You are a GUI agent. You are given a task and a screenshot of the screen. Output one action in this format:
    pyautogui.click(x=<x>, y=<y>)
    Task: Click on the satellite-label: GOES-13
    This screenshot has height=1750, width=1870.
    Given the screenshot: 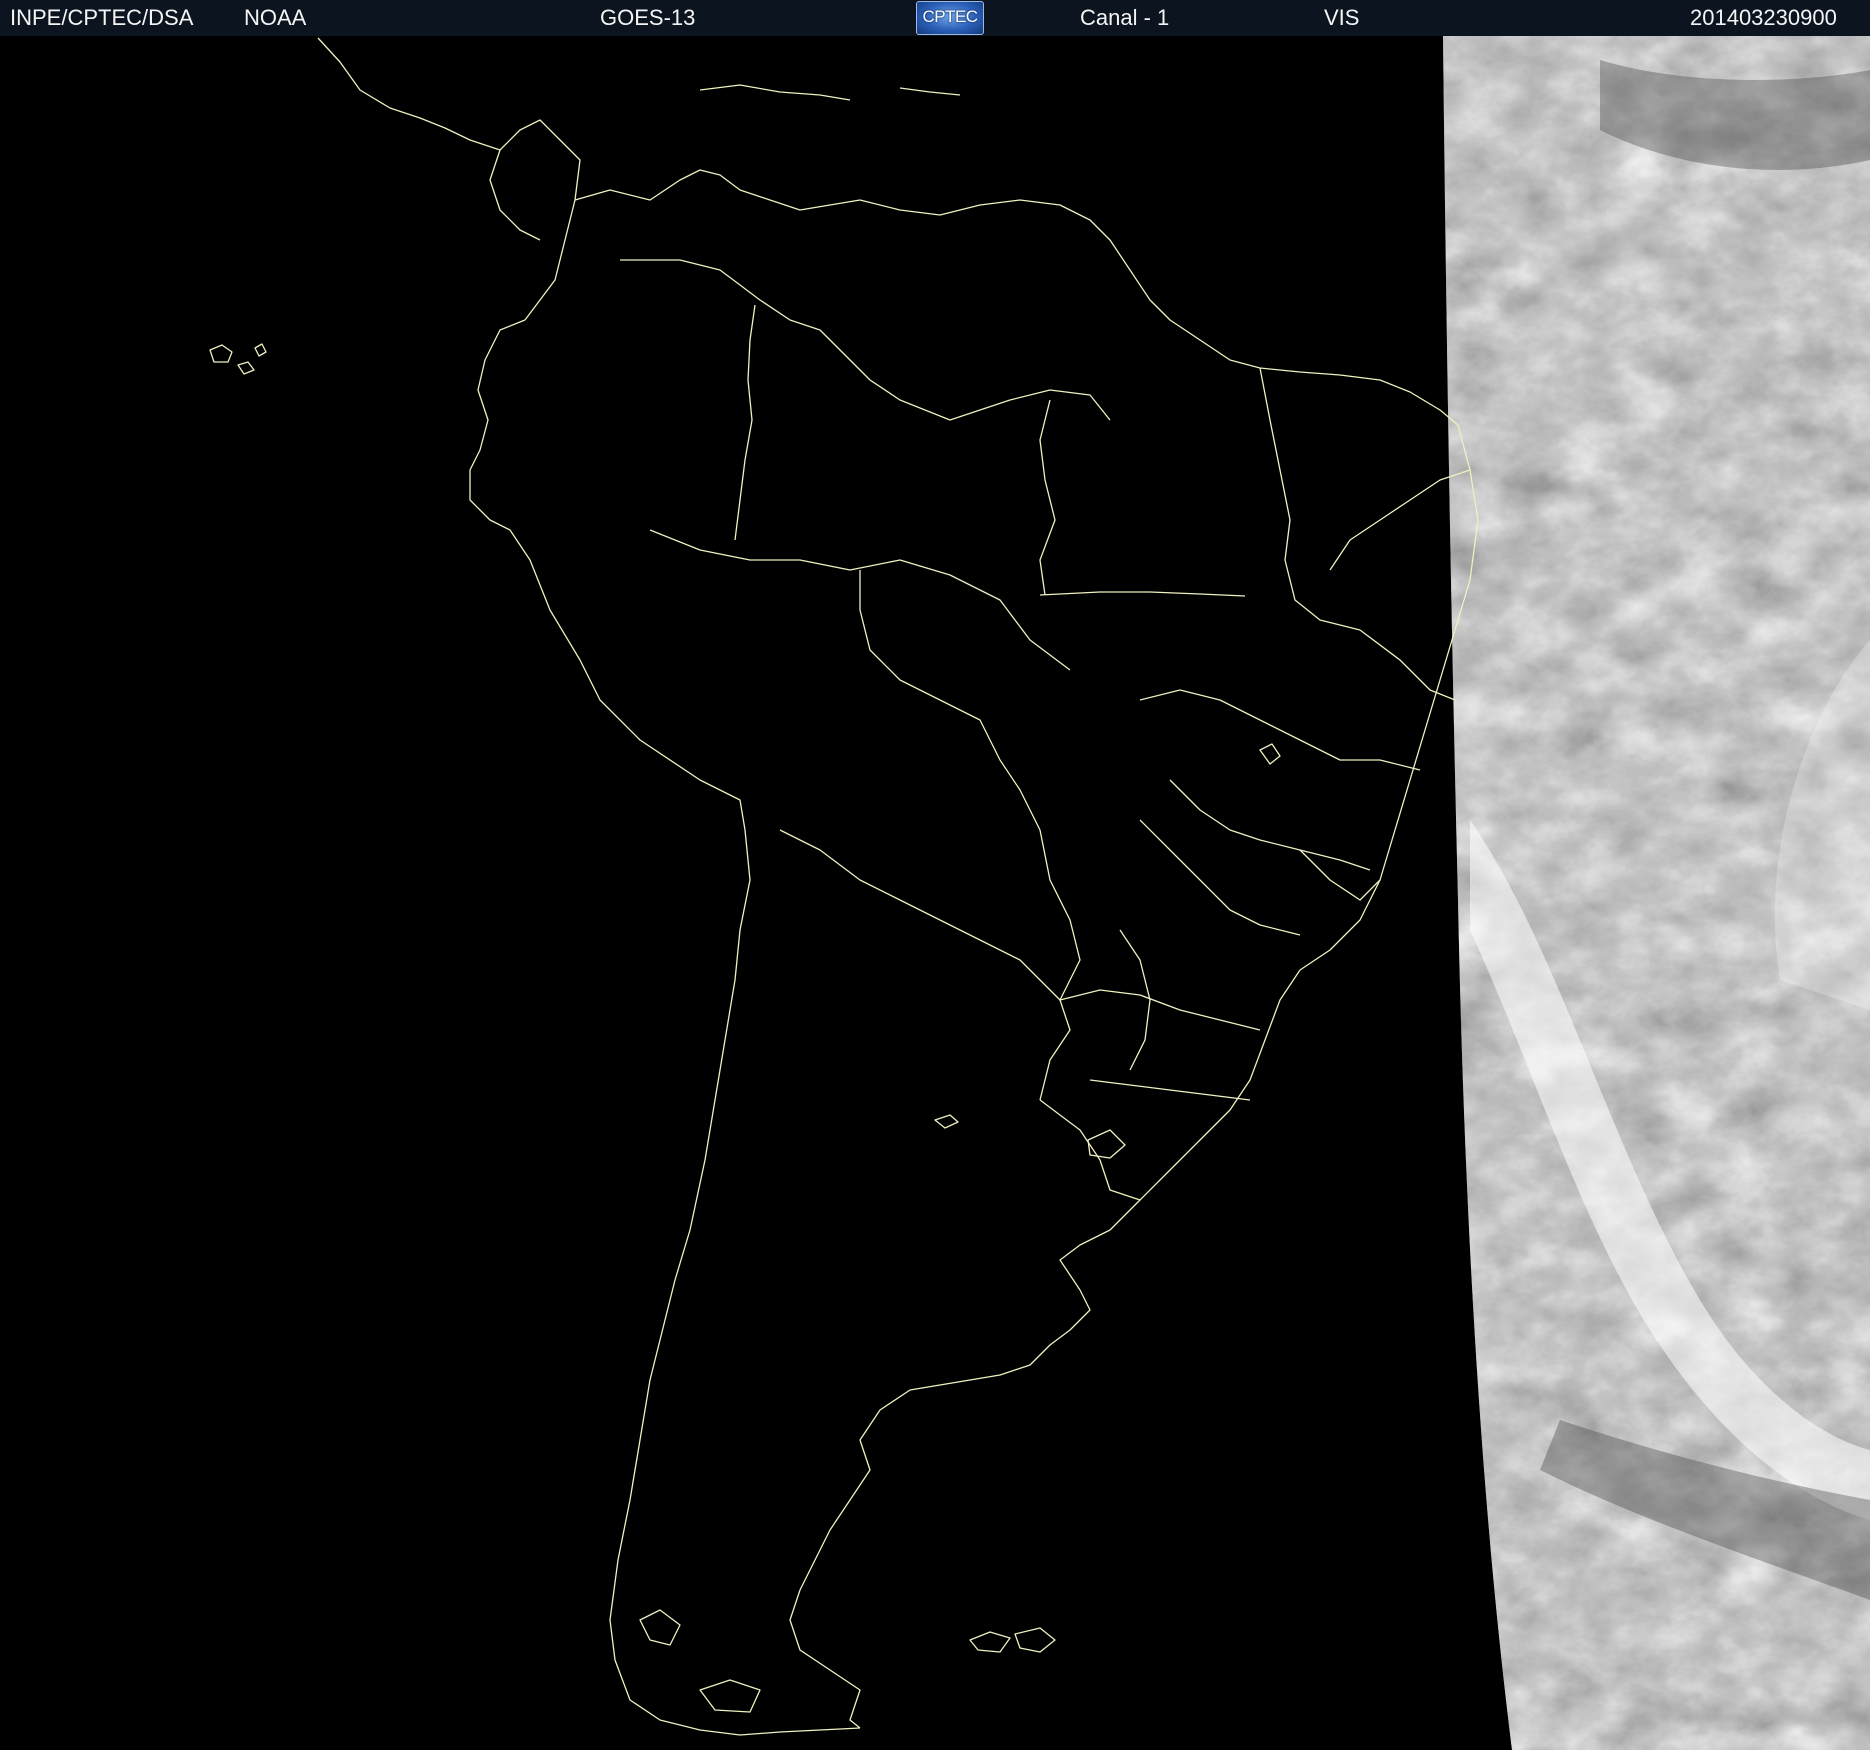 What is the action you would take?
    pyautogui.click(x=648, y=17)
    